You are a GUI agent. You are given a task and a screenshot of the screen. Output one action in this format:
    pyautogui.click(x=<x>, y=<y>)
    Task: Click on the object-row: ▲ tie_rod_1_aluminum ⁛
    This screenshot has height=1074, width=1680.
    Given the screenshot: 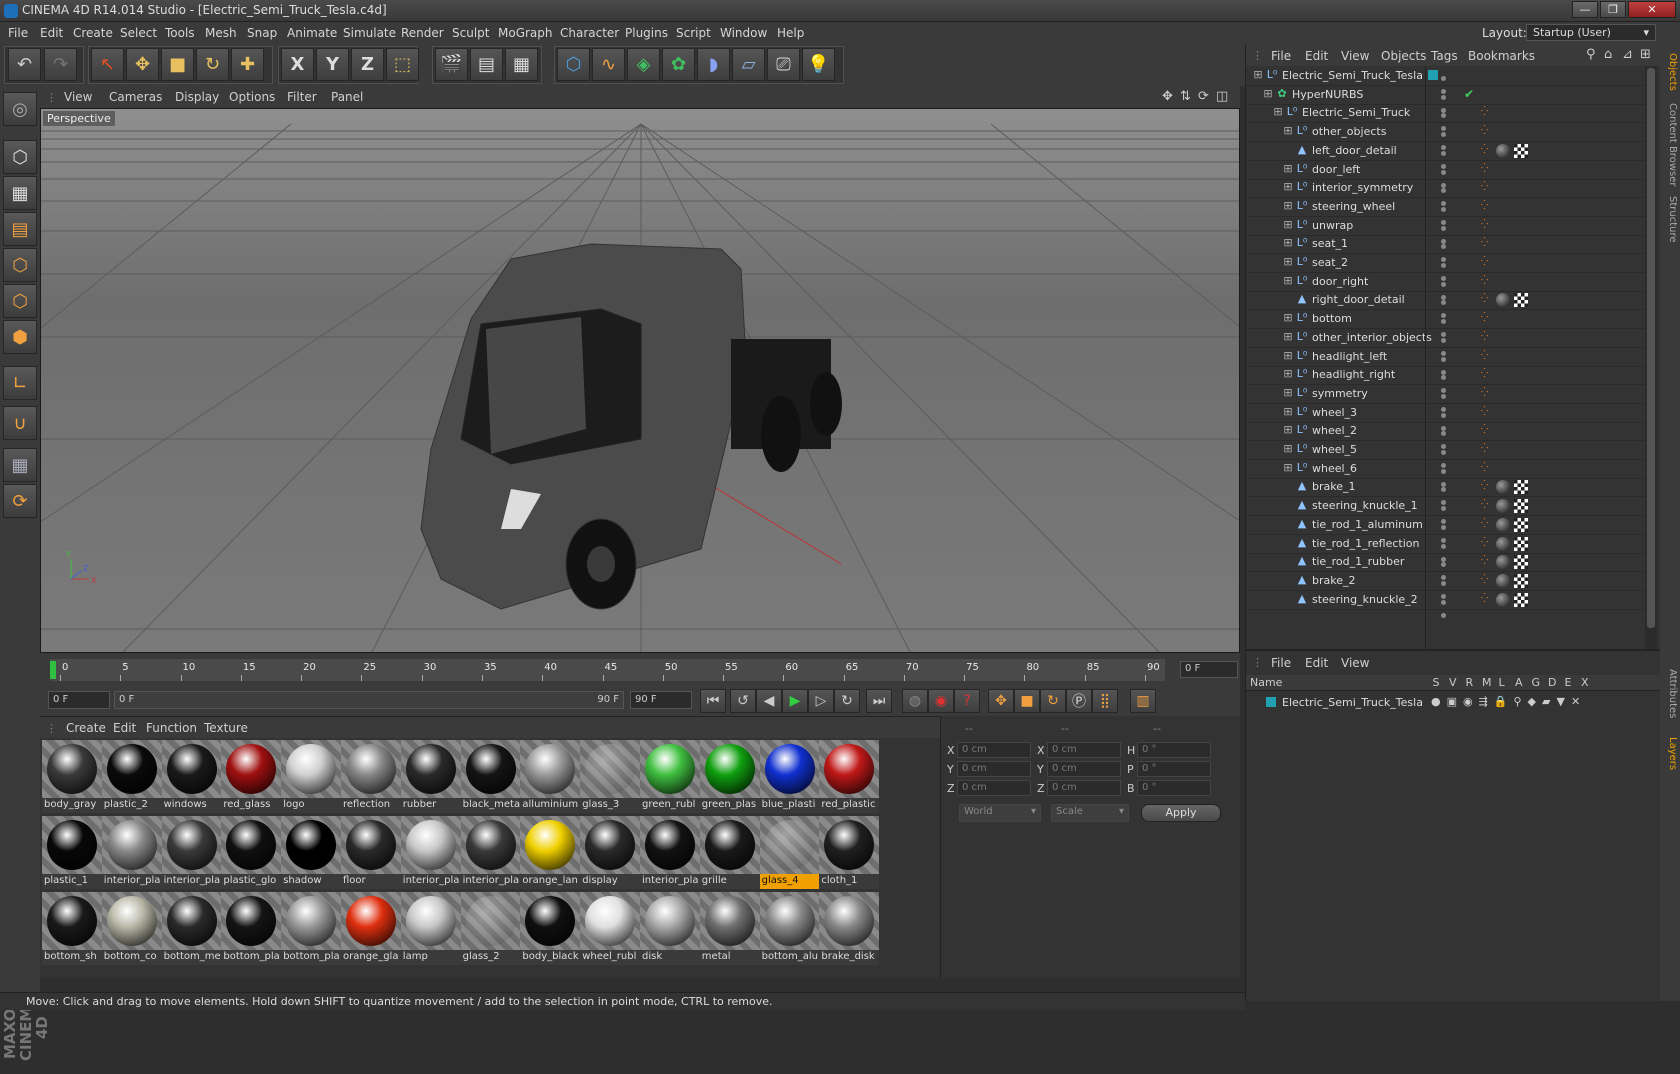 What is the action you would take?
    pyautogui.click(x=1446, y=529)
    